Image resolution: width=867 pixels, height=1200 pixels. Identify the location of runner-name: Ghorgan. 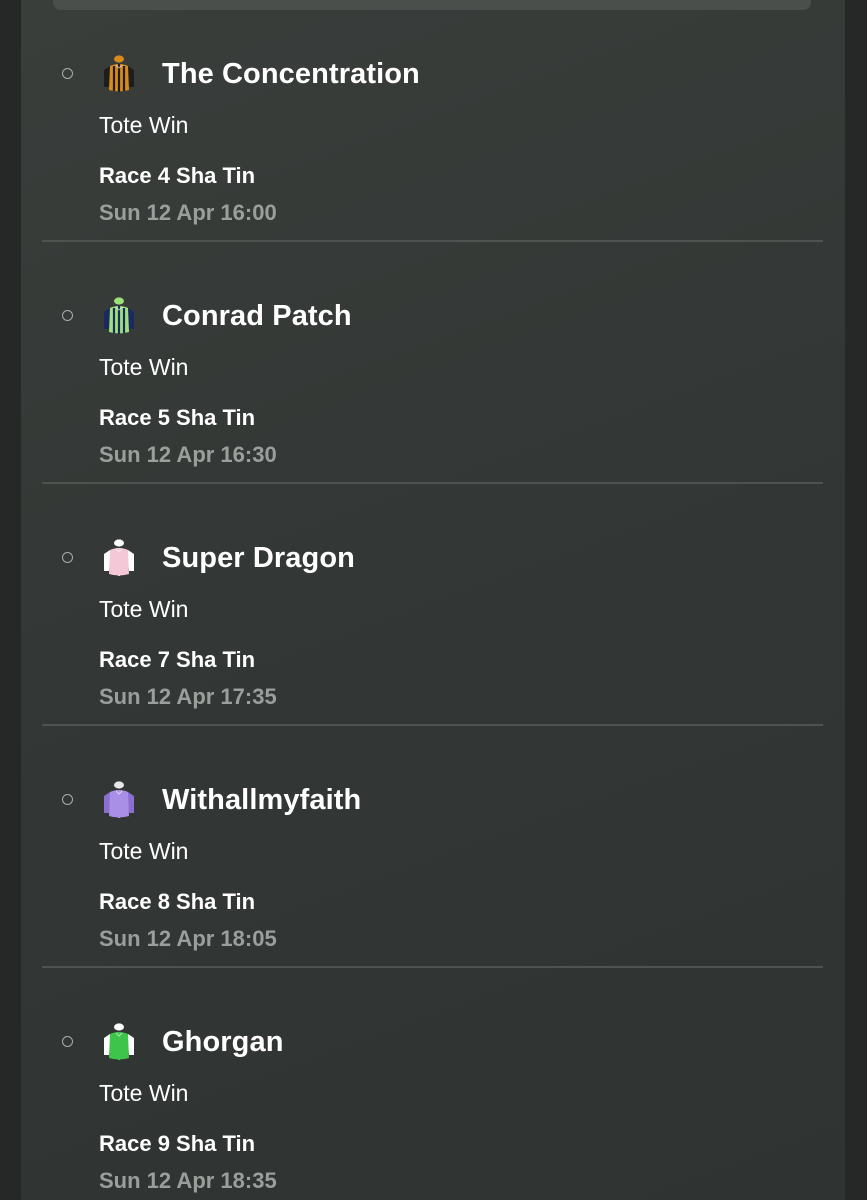
(223, 1042).